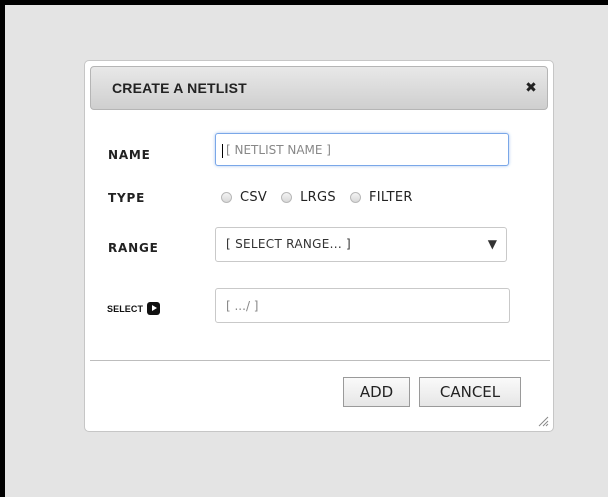  I want to click on radio-csv, so click(226, 197).